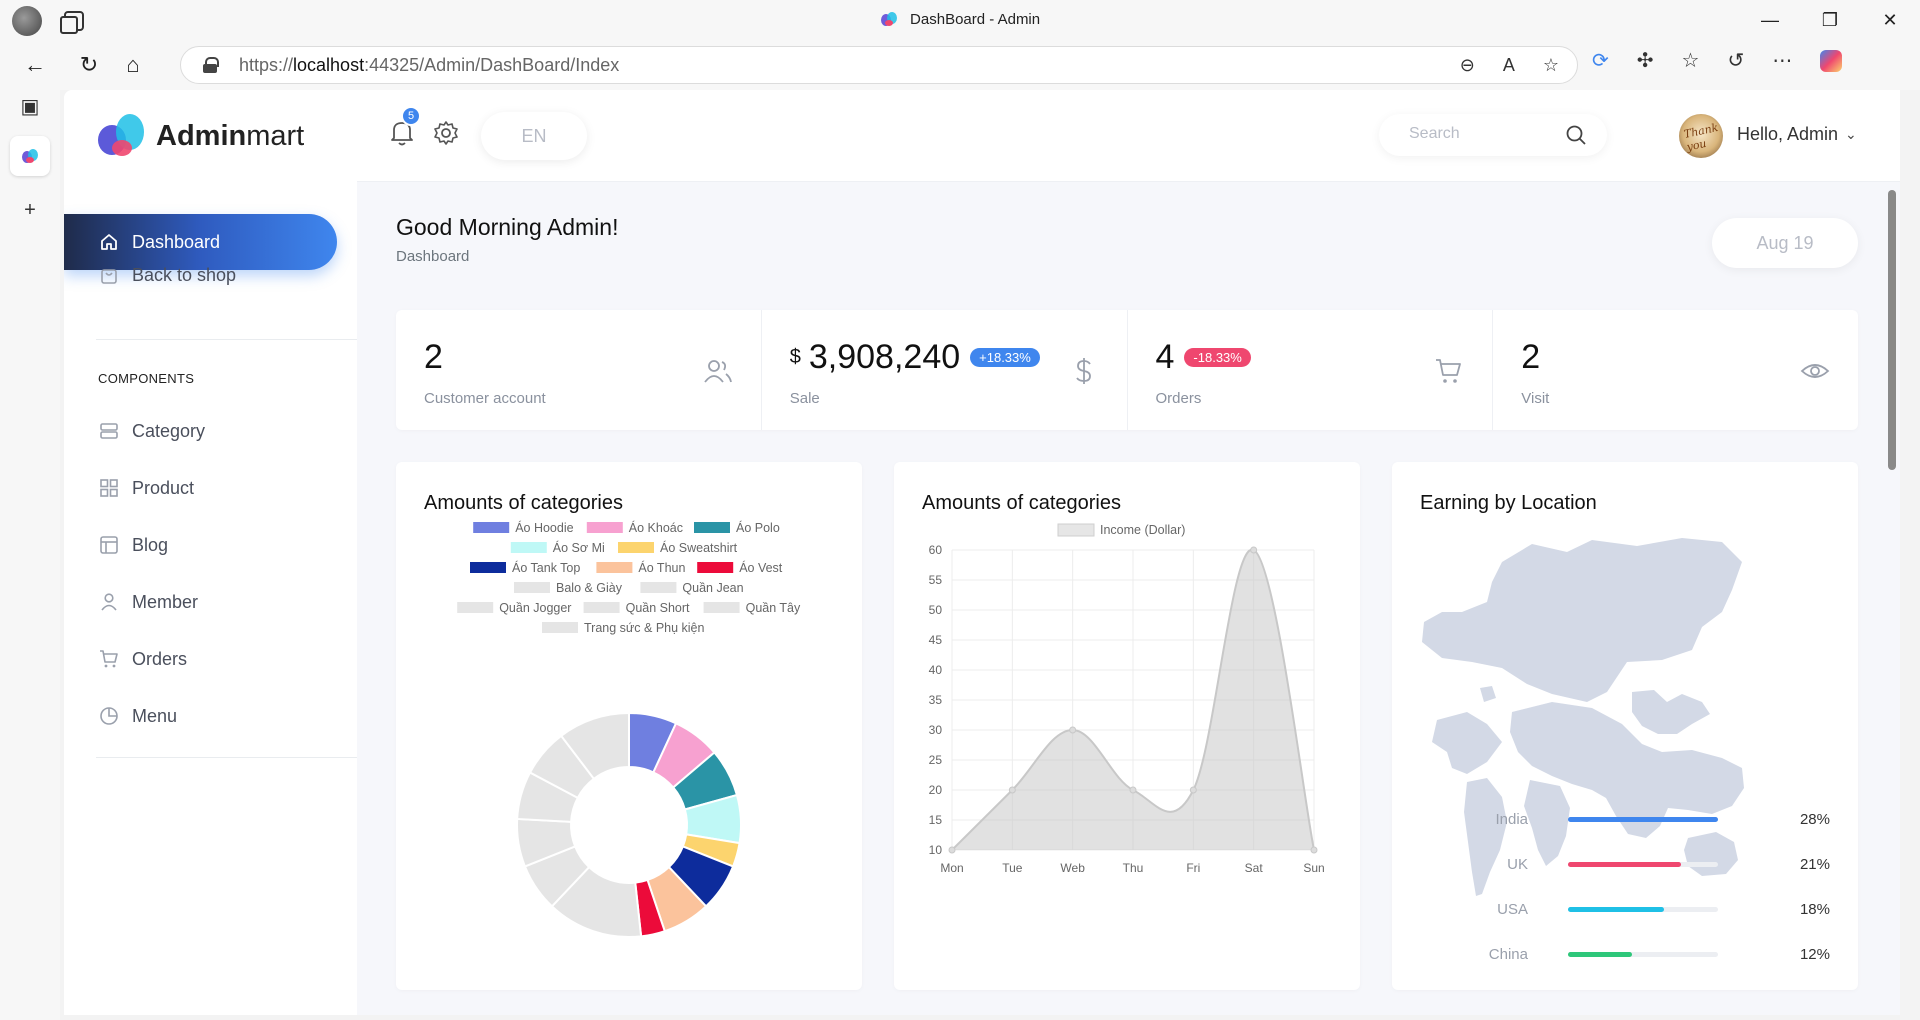  What do you see at coordinates (1814, 864) in the screenshot?
I see `location-percent: 21%` at bounding box center [1814, 864].